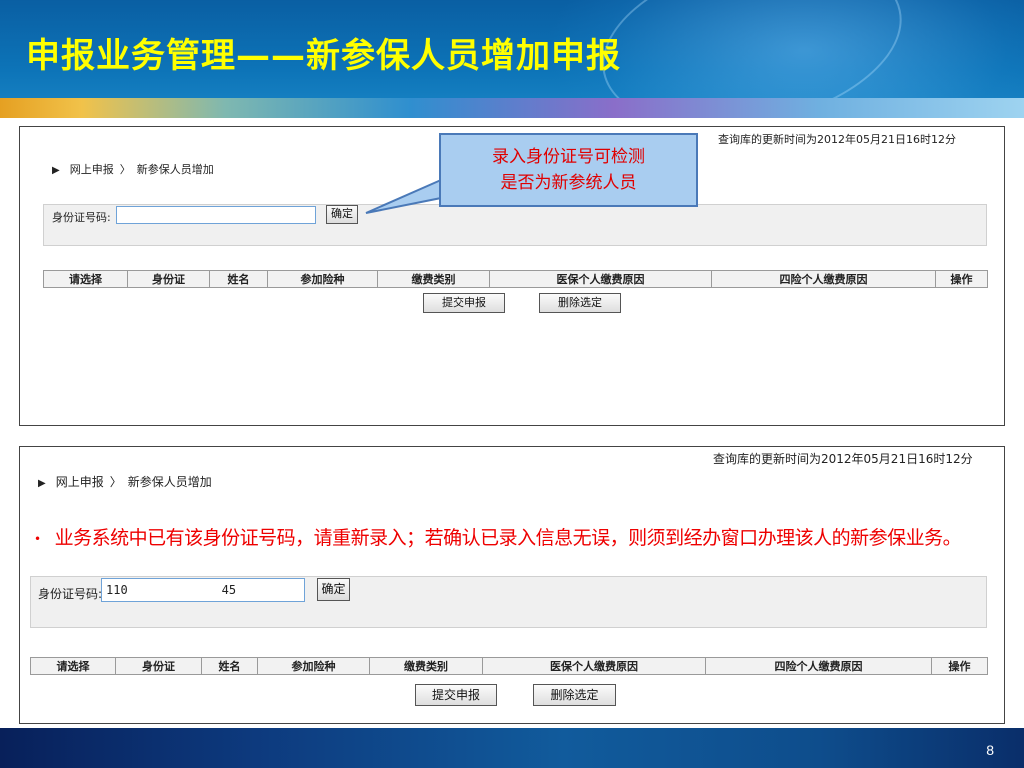 The width and height of the screenshot is (1024, 768). Describe the element at coordinates (323, 56) in the screenshot. I see `slide-title: 申报业务管理——新参保人员增加申报` at that location.